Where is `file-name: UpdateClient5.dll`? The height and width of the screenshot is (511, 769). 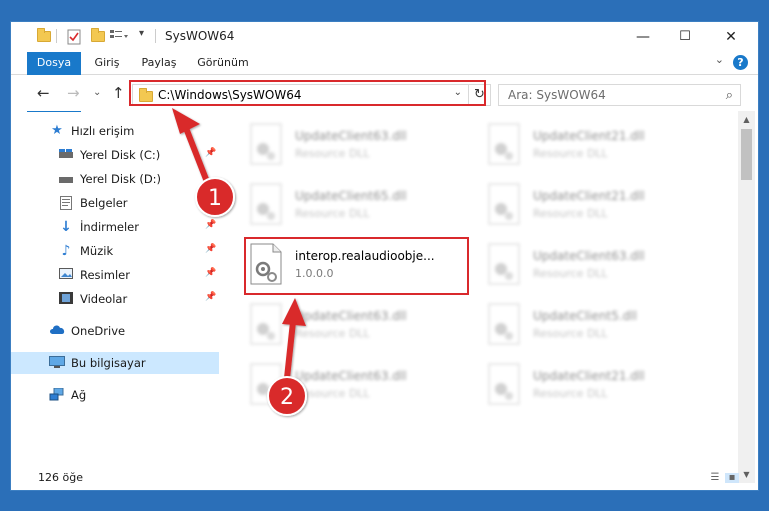
file-name: UpdateClient5.dll is located at coordinates (585, 316).